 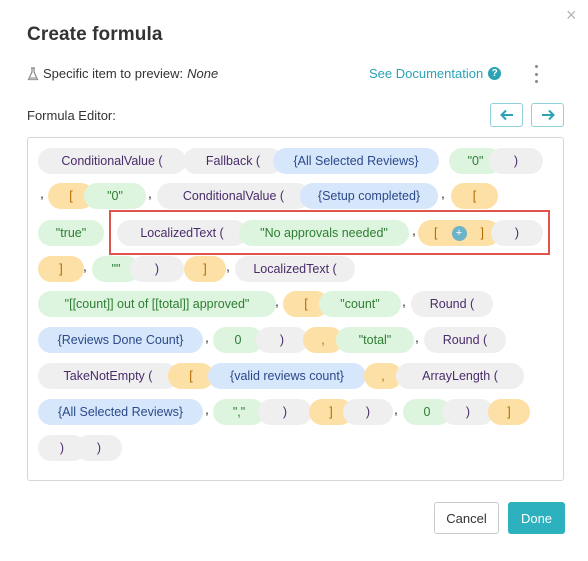 What do you see at coordinates (95, 34) in the screenshot?
I see `dialog-title: Create formula` at bounding box center [95, 34].